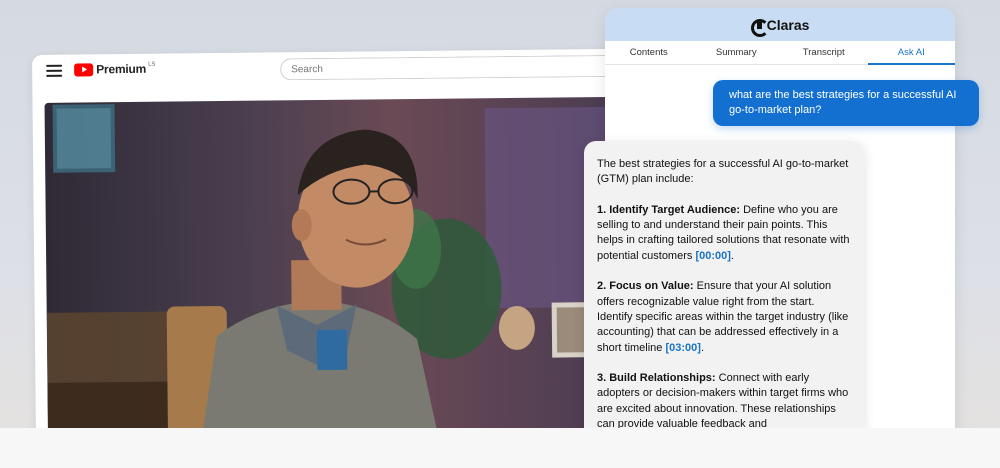 The height and width of the screenshot is (468, 1000). Describe the element at coordinates (152, 64) in the screenshot. I see `youtube-region-code: LS` at that location.